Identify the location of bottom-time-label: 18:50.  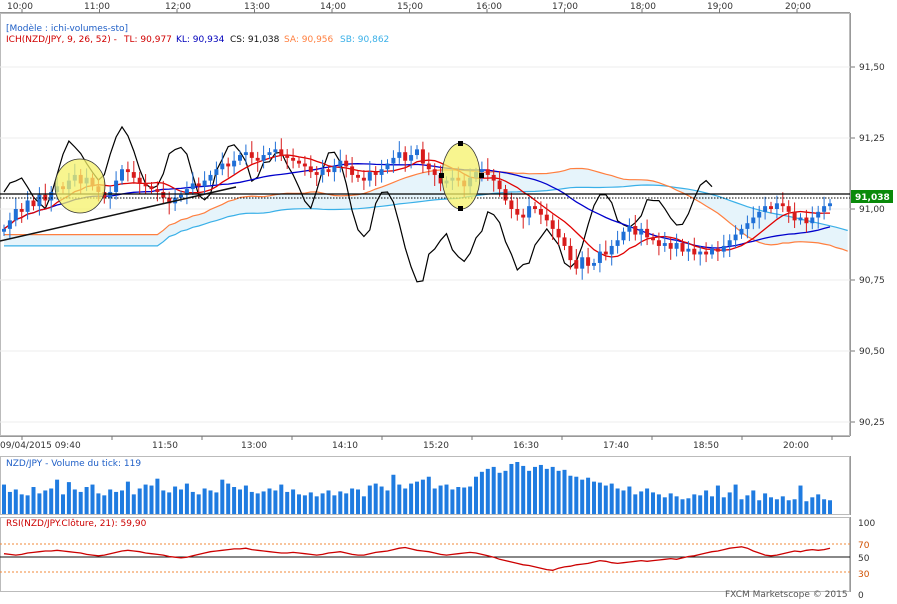
(706, 446).